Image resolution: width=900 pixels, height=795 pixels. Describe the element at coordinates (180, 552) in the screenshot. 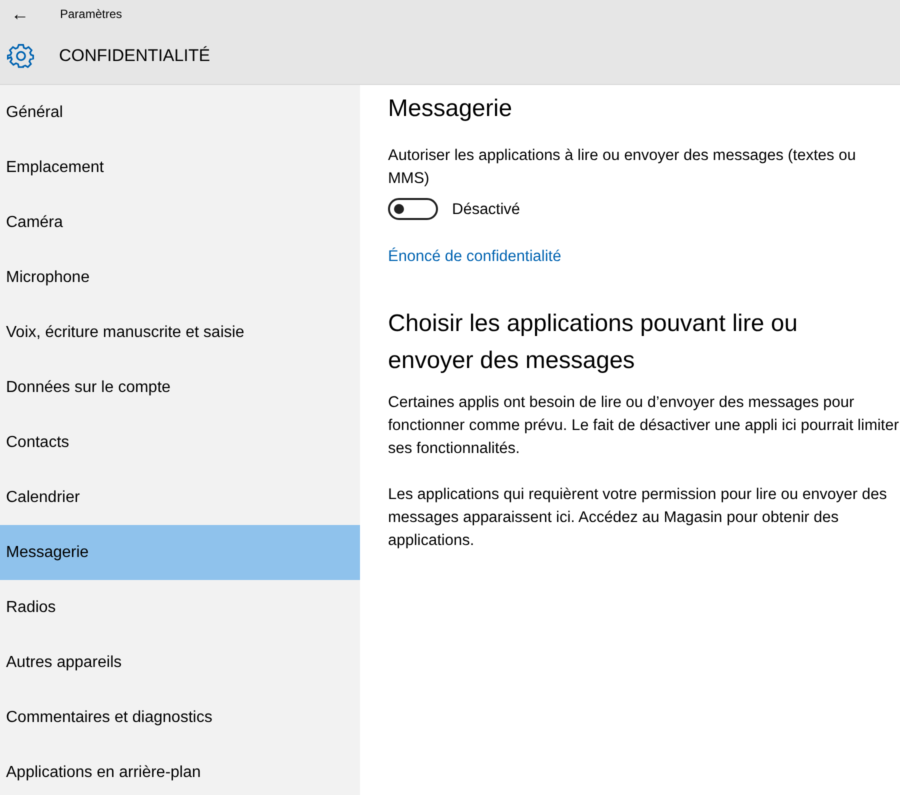

I see `sidebar-item: Messagerie` at that location.